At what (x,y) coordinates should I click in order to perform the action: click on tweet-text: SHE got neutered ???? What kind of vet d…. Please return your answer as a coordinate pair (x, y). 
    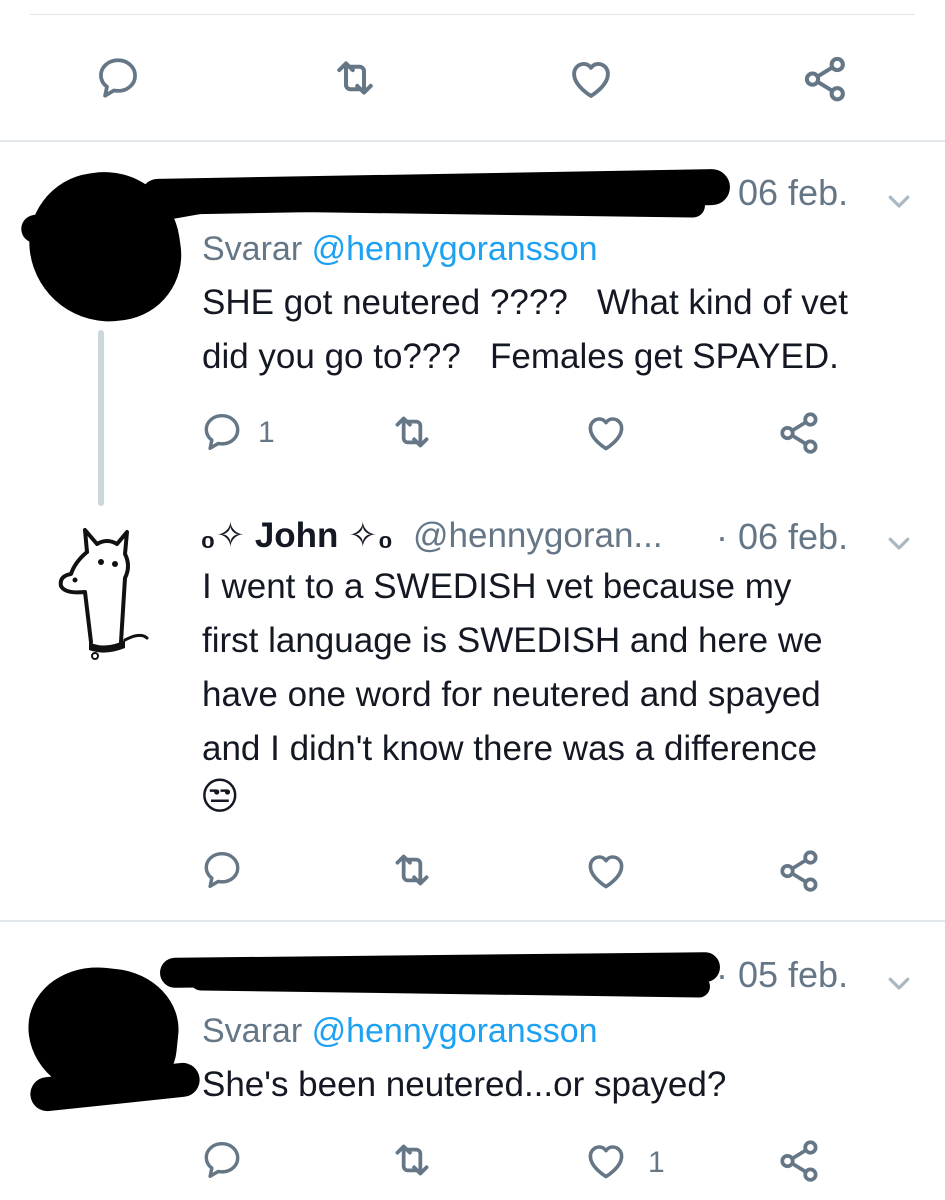
    Looking at the image, I should click on (525, 329).